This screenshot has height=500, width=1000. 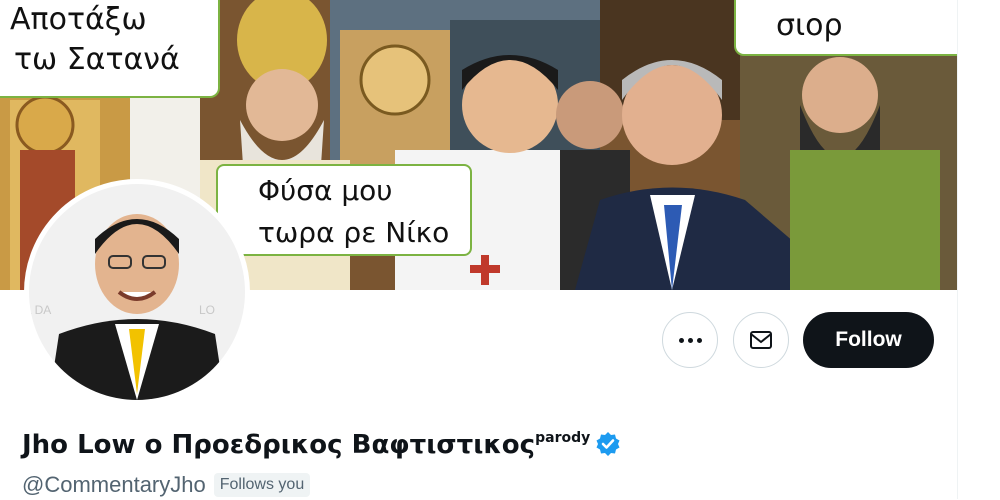 What do you see at coordinates (563, 438) in the screenshot?
I see `parody-label: parody` at bounding box center [563, 438].